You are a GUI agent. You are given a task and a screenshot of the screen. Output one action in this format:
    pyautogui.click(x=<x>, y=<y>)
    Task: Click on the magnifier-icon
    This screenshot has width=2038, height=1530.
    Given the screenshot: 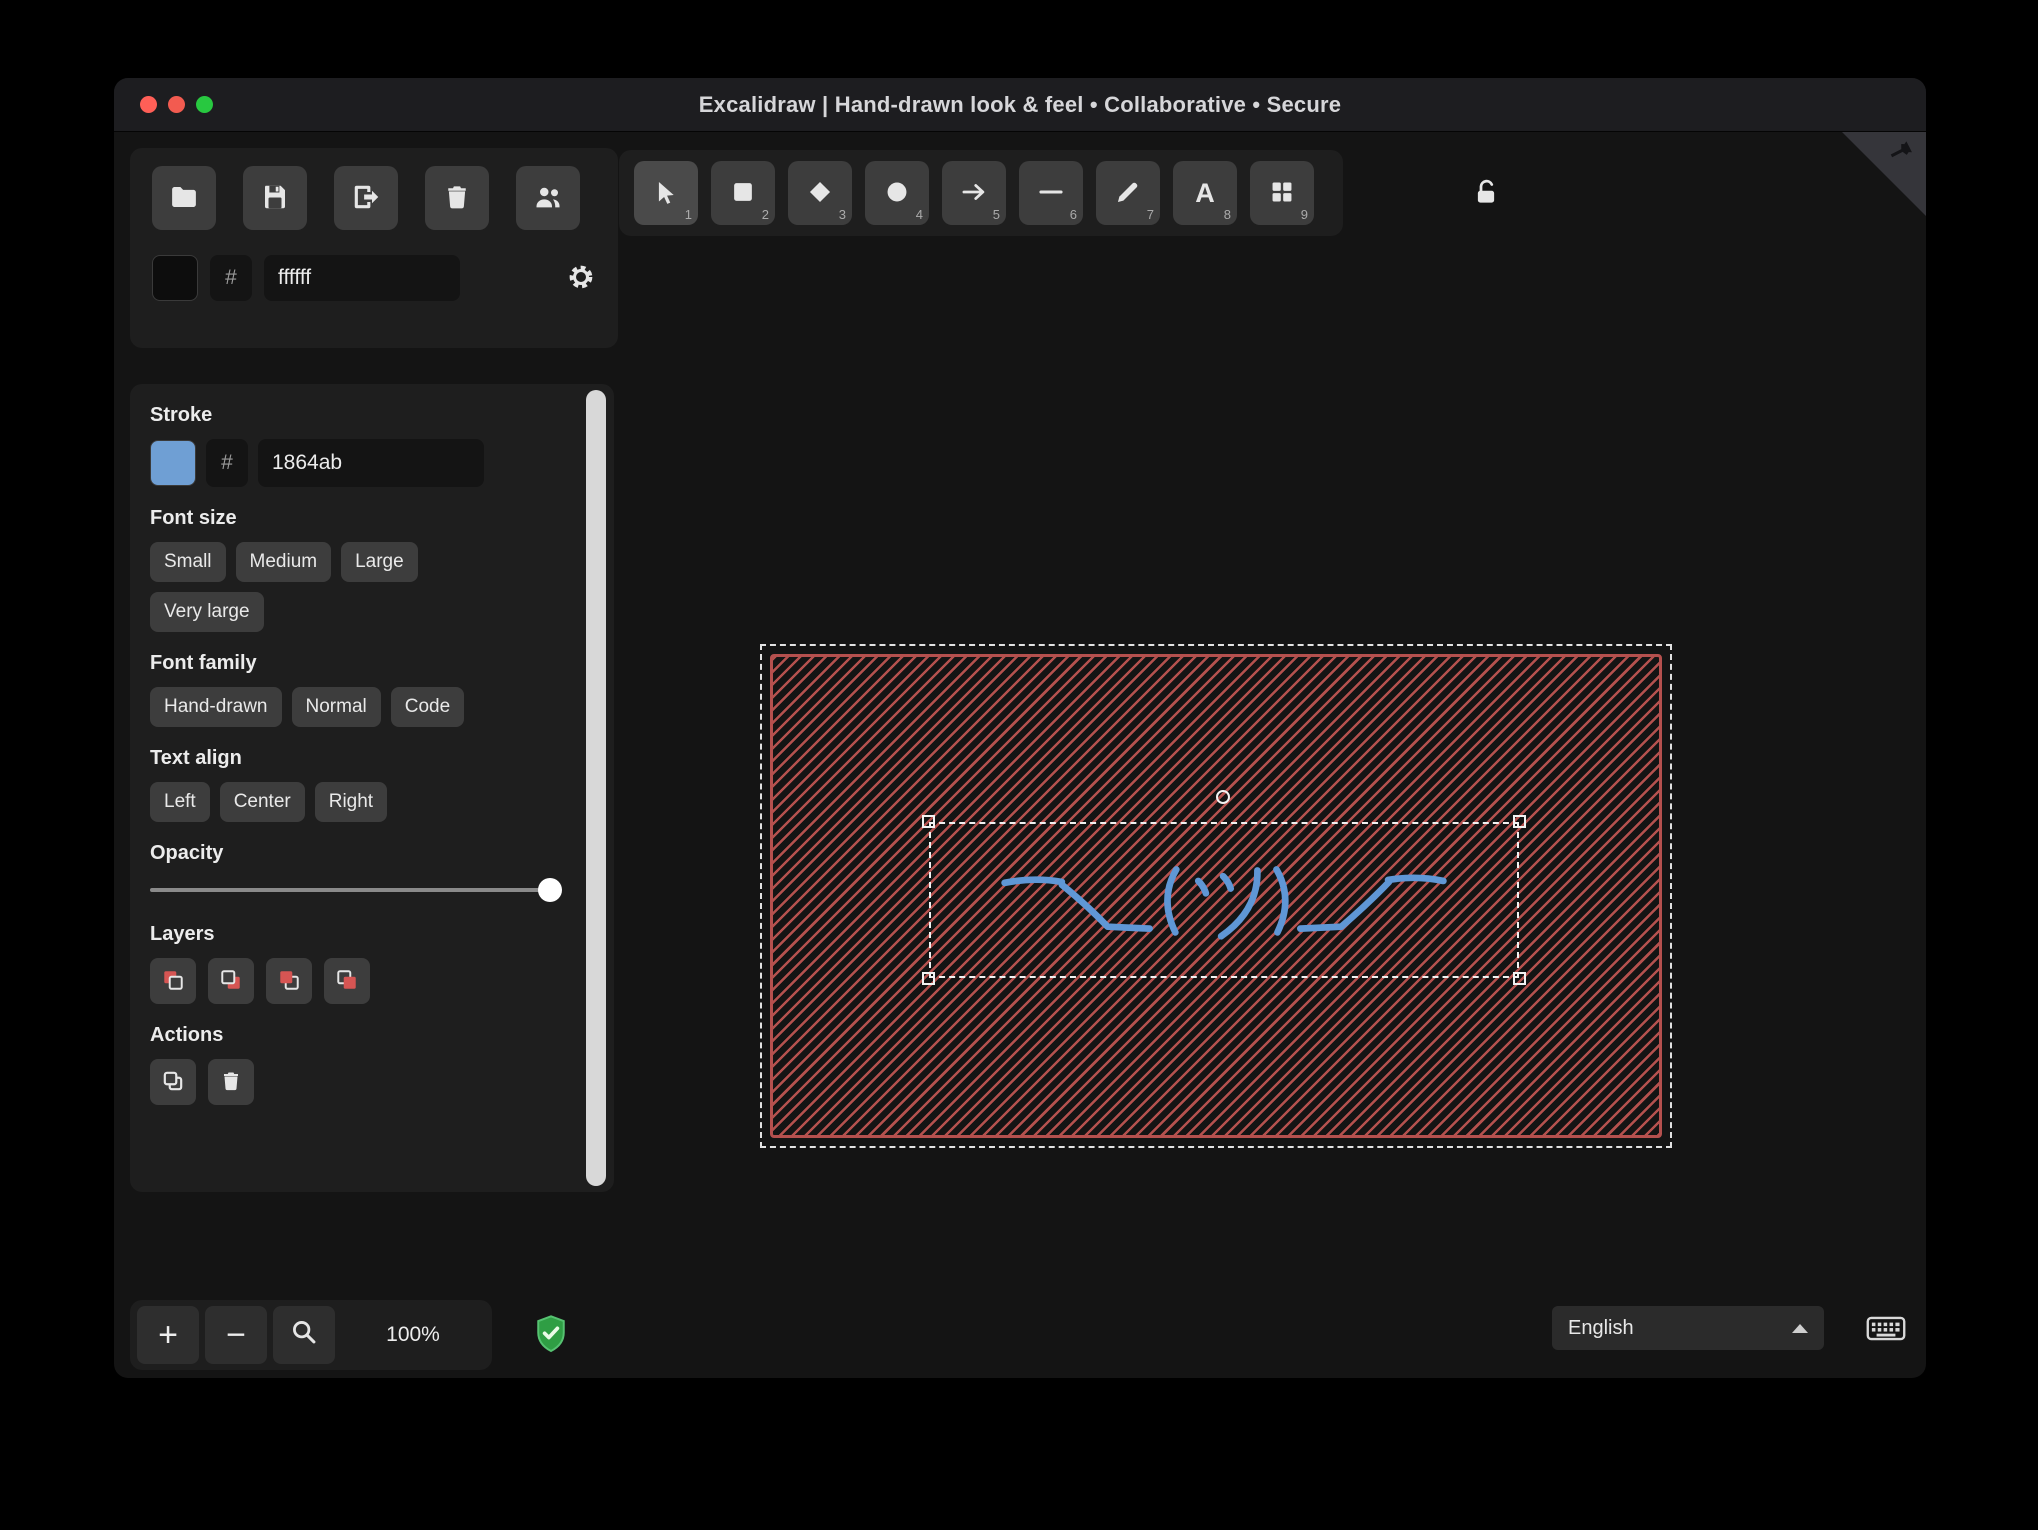 What is the action you would take?
    pyautogui.click(x=304, y=1335)
    